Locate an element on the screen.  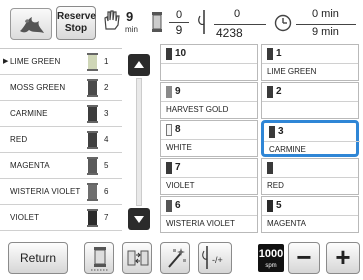
stitch-count-status: 0 4238 is located at coordinates (232, 23).